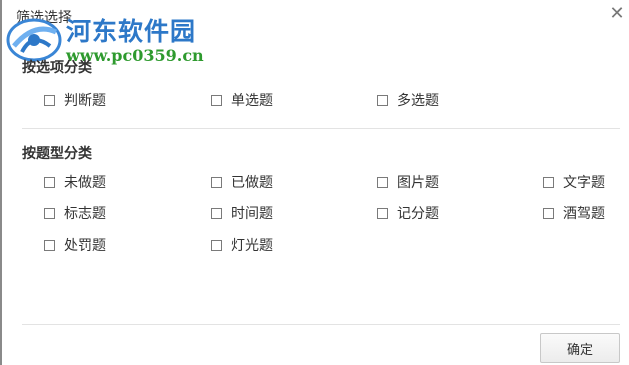  I want to click on option-checkbox: 图片题, so click(408, 182).